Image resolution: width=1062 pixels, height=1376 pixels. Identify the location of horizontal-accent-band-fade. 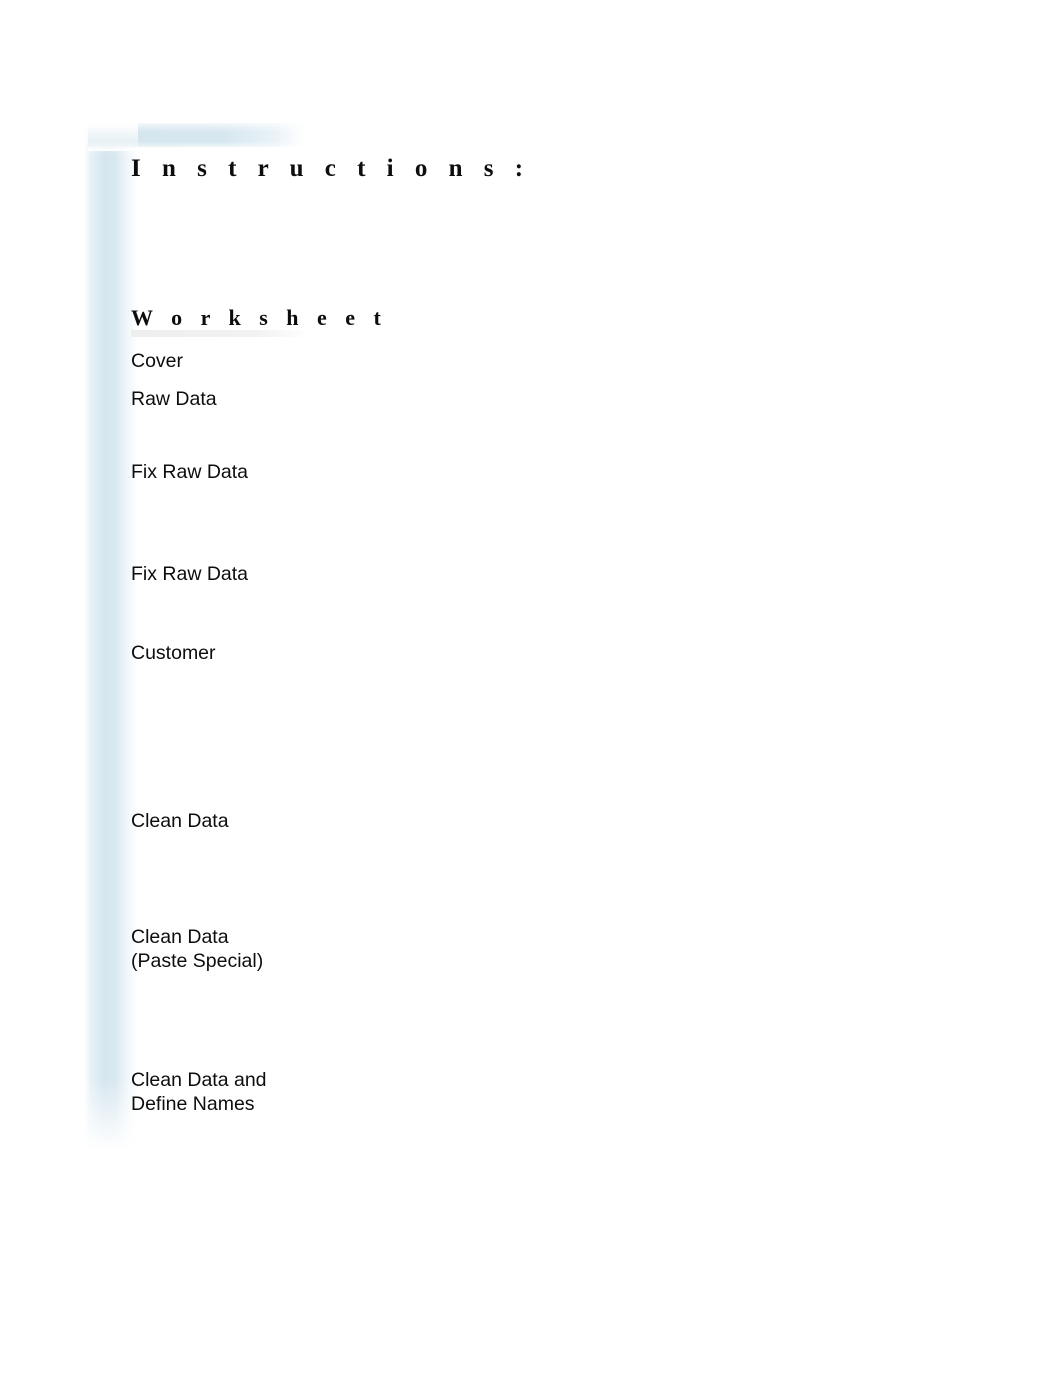
(196, 135).